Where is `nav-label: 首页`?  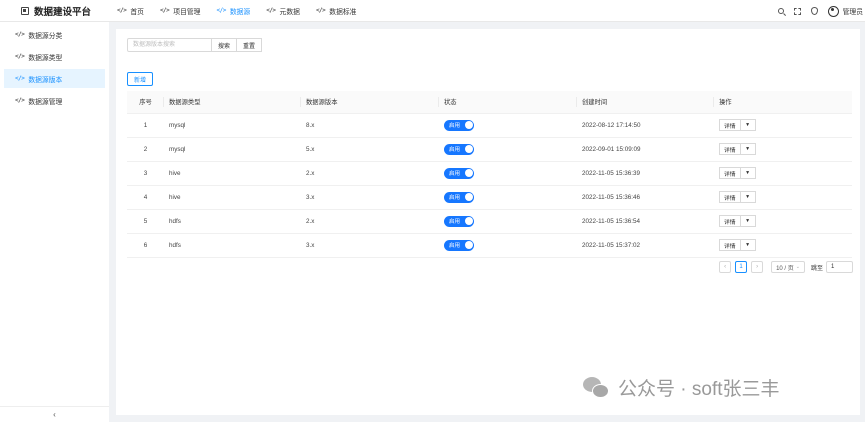 nav-label: 首页 is located at coordinates (137, 12).